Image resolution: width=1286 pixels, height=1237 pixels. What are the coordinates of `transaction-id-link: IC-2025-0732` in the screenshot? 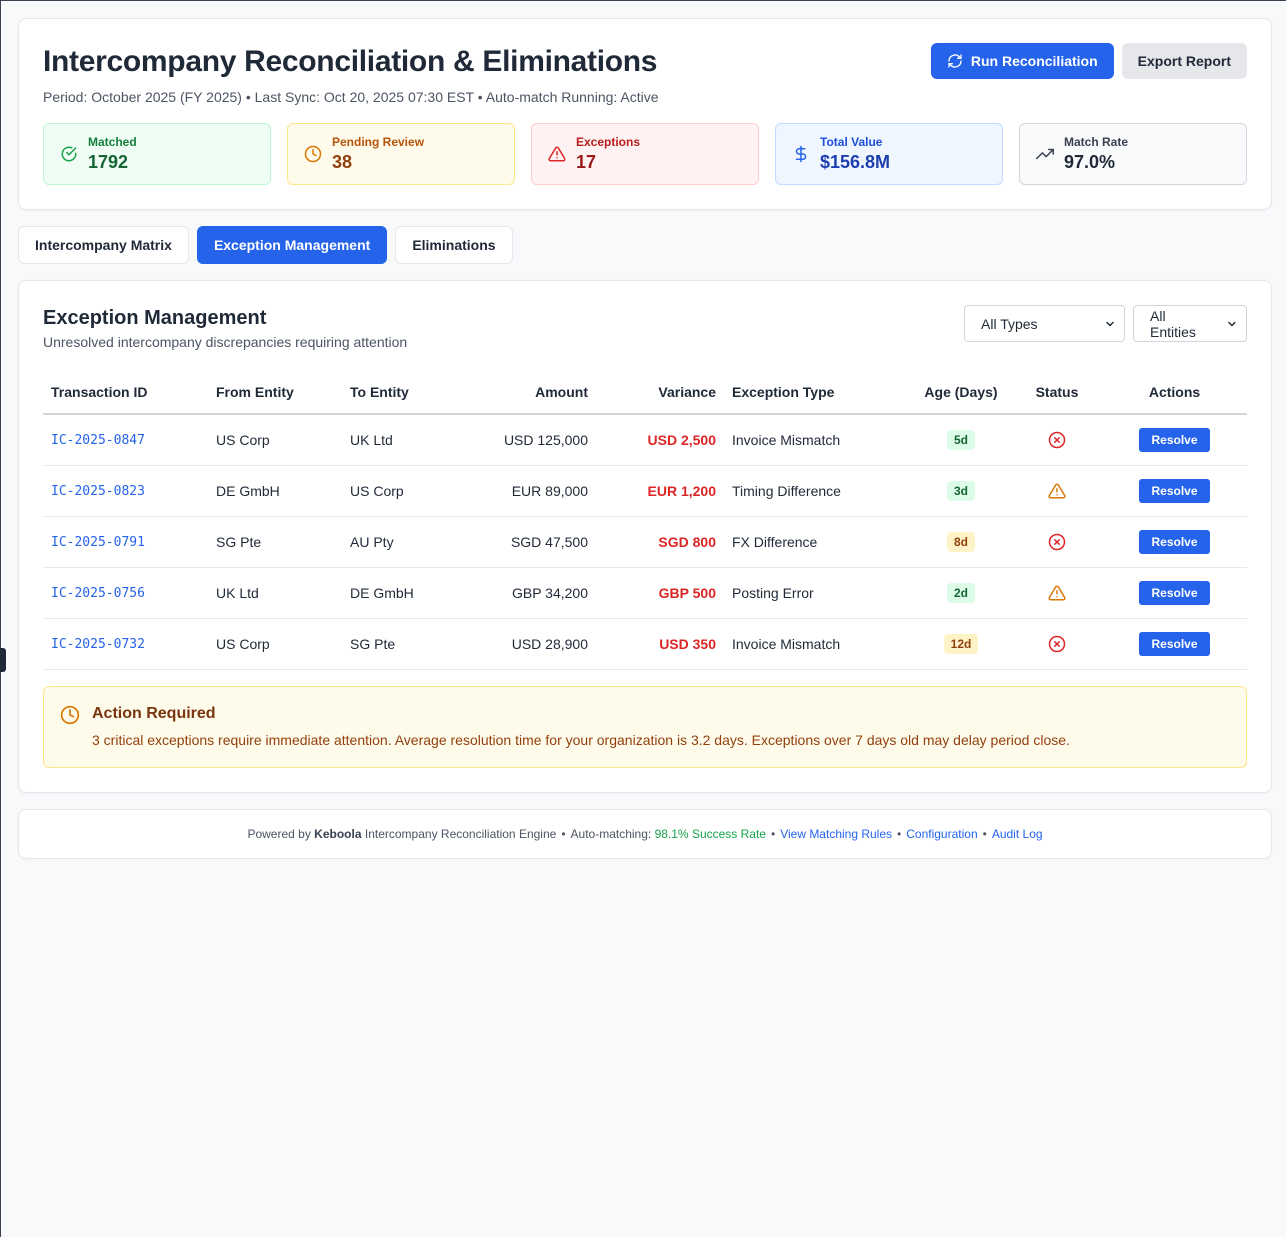 It's located at (98, 644).